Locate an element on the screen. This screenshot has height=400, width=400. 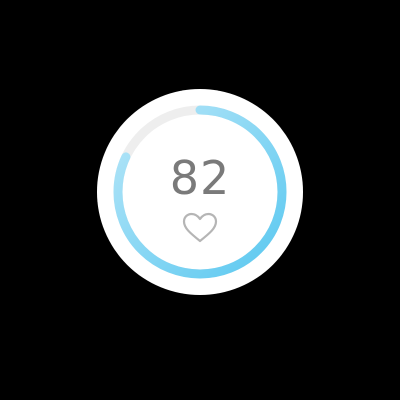
heart-icon is located at coordinates (200, 227).